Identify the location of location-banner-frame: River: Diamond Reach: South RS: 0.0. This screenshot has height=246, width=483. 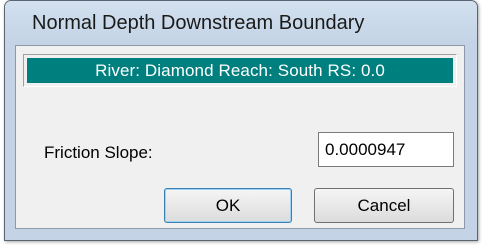
(240, 70).